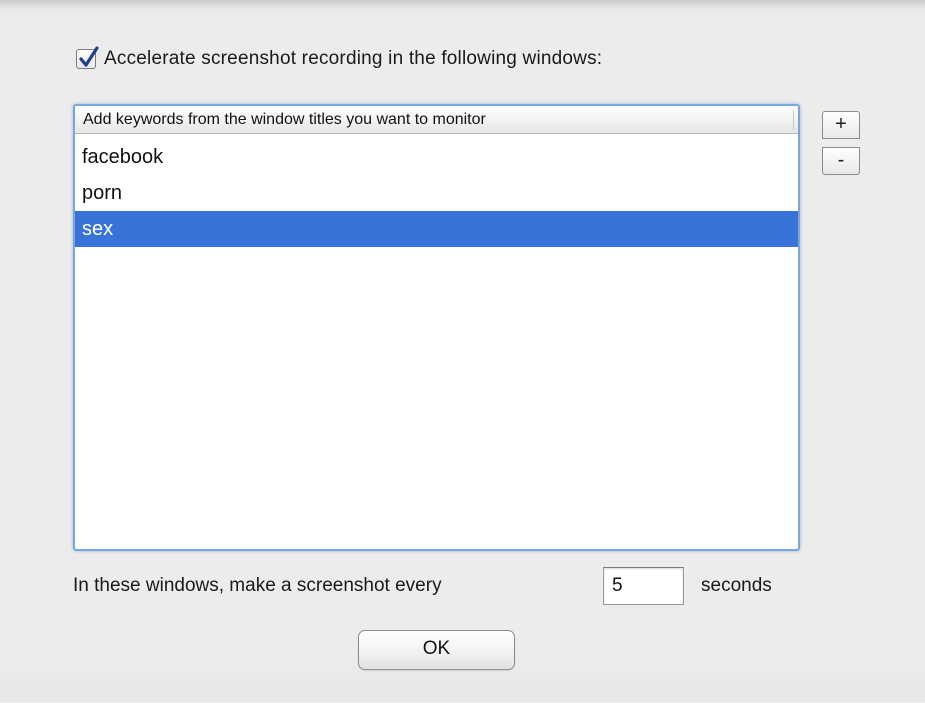 This screenshot has width=925, height=703. I want to click on list-item: porn, so click(436, 193).